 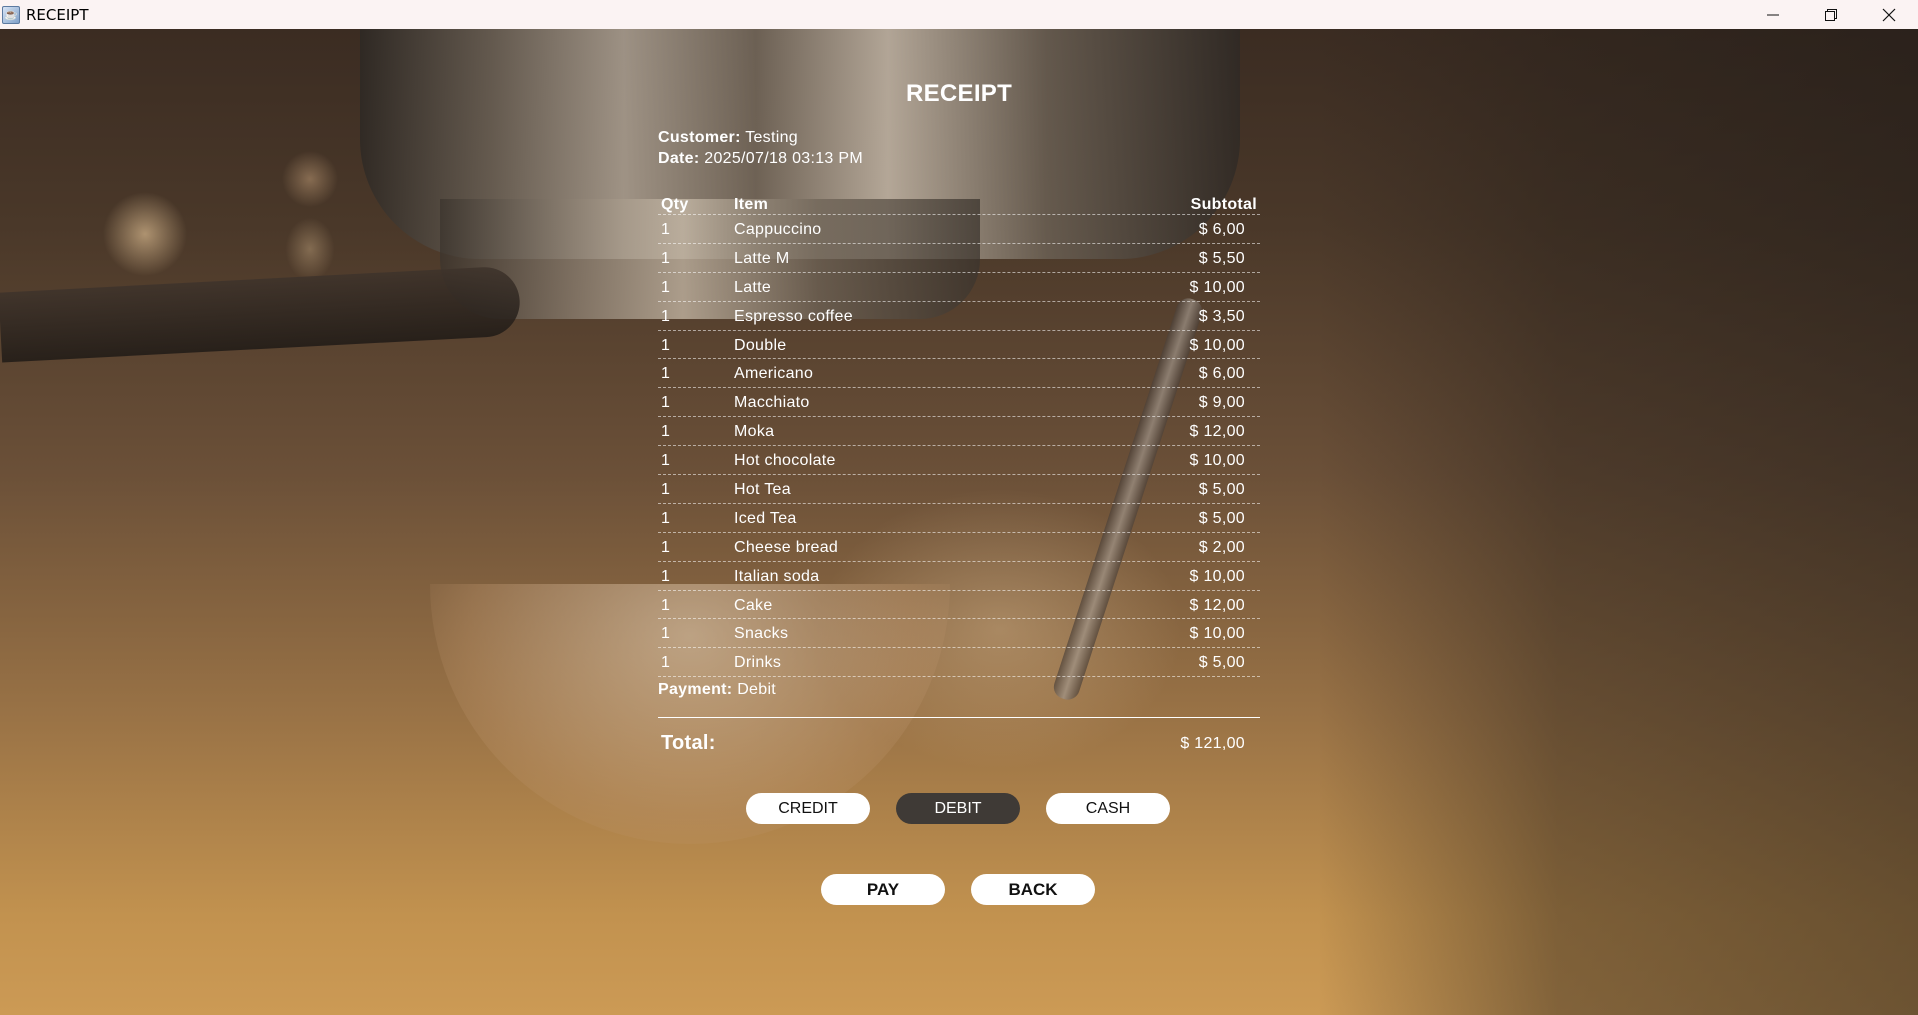 I want to click on table-row: 1 Cappuccino $ 6,00, so click(x=959, y=229).